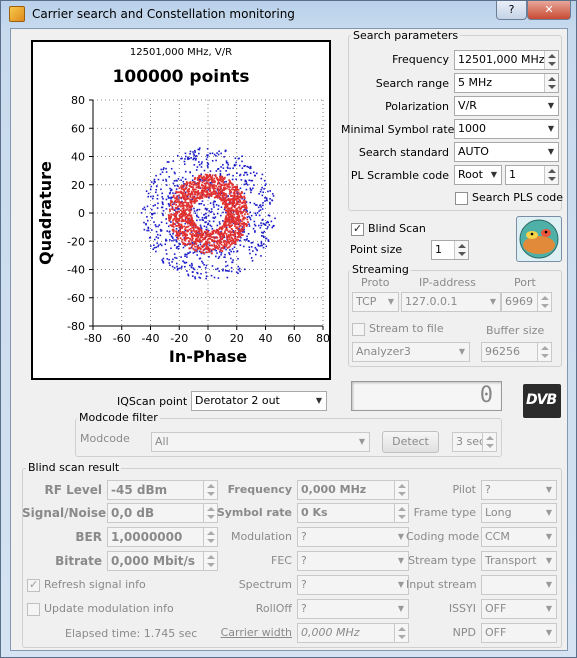 The height and width of the screenshot is (658, 577). I want to click on rf-level-value: -45 dBm, so click(139, 490).